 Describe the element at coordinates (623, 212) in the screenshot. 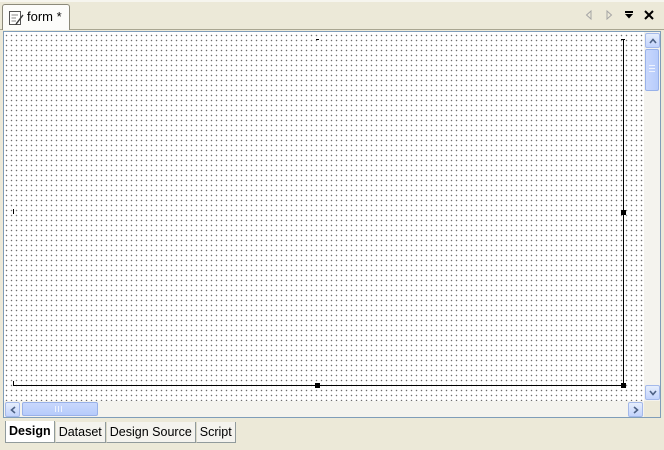

I see `resize-handle-right-middle` at that location.